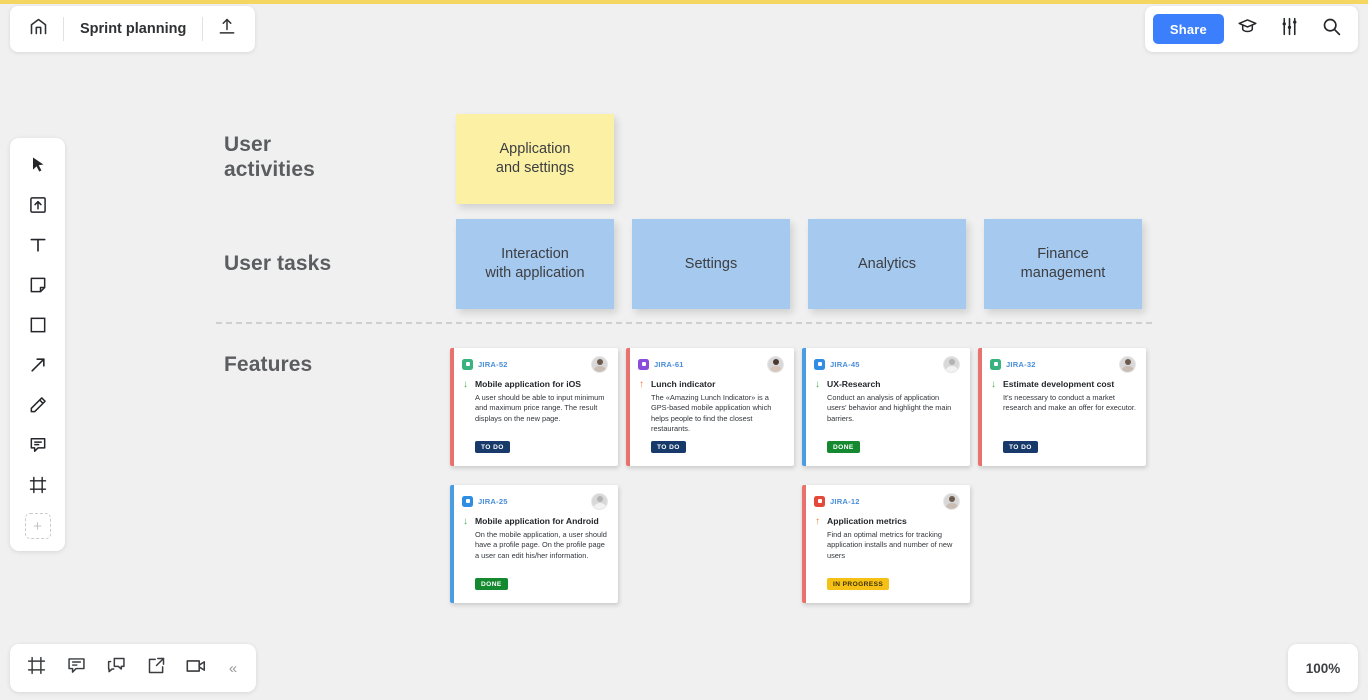 The image size is (1368, 700). What do you see at coordinates (1063, 364) in the screenshot?
I see `card-header: JIRA-32` at bounding box center [1063, 364].